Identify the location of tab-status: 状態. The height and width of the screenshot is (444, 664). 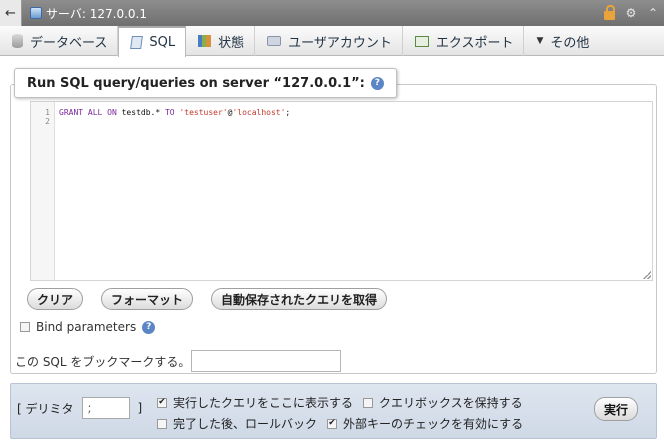
(221, 41).